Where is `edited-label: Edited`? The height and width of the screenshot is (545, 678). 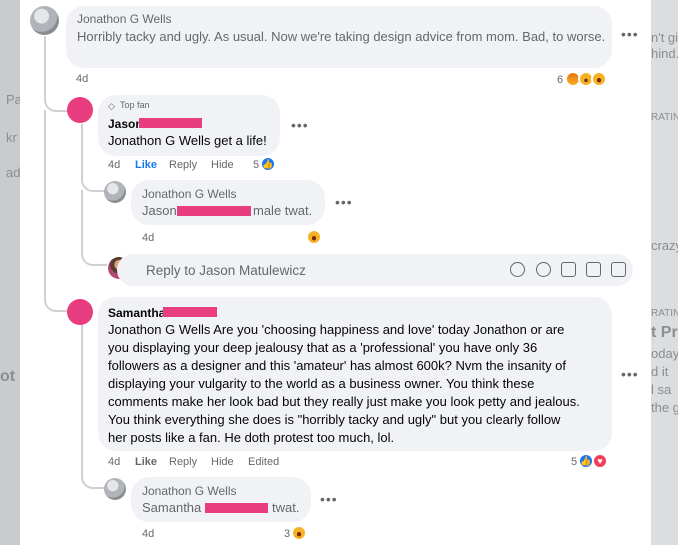
edited-label: Edited is located at coordinates (263, 462).